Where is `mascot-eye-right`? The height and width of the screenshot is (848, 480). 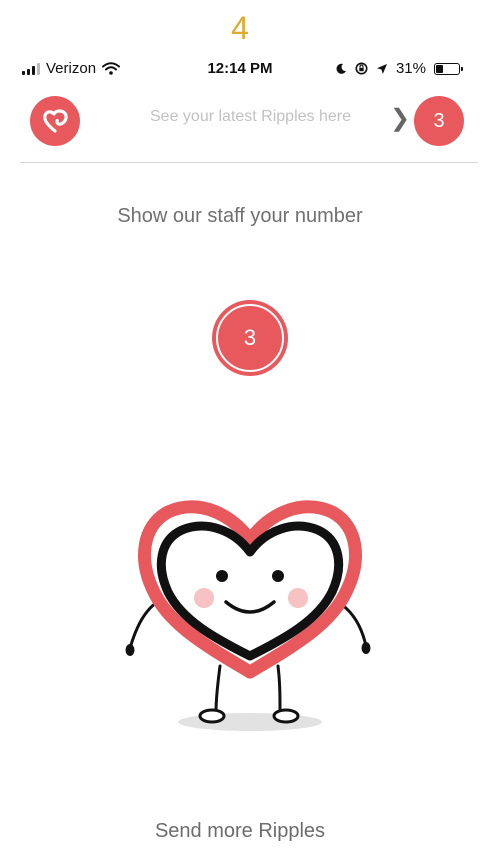
mascot-eye-right is located at coordinates (278, 576).